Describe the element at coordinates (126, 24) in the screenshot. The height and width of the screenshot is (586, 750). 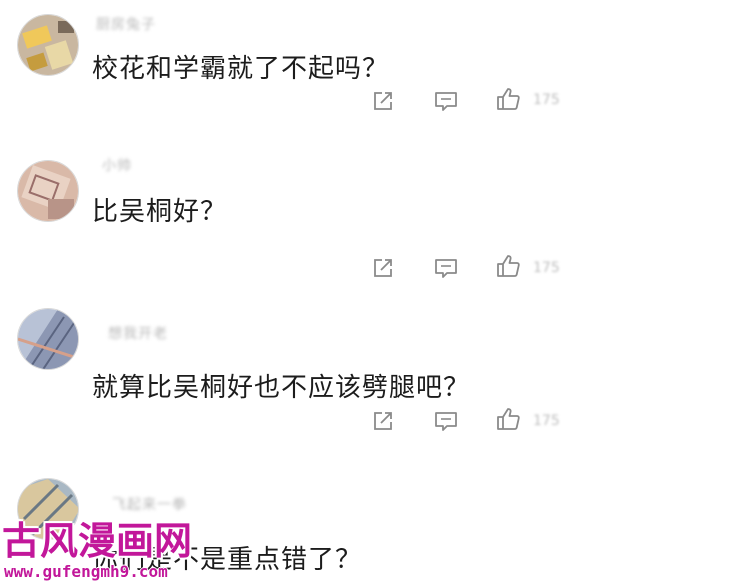
I see `username: 厨房兔子` at that location.